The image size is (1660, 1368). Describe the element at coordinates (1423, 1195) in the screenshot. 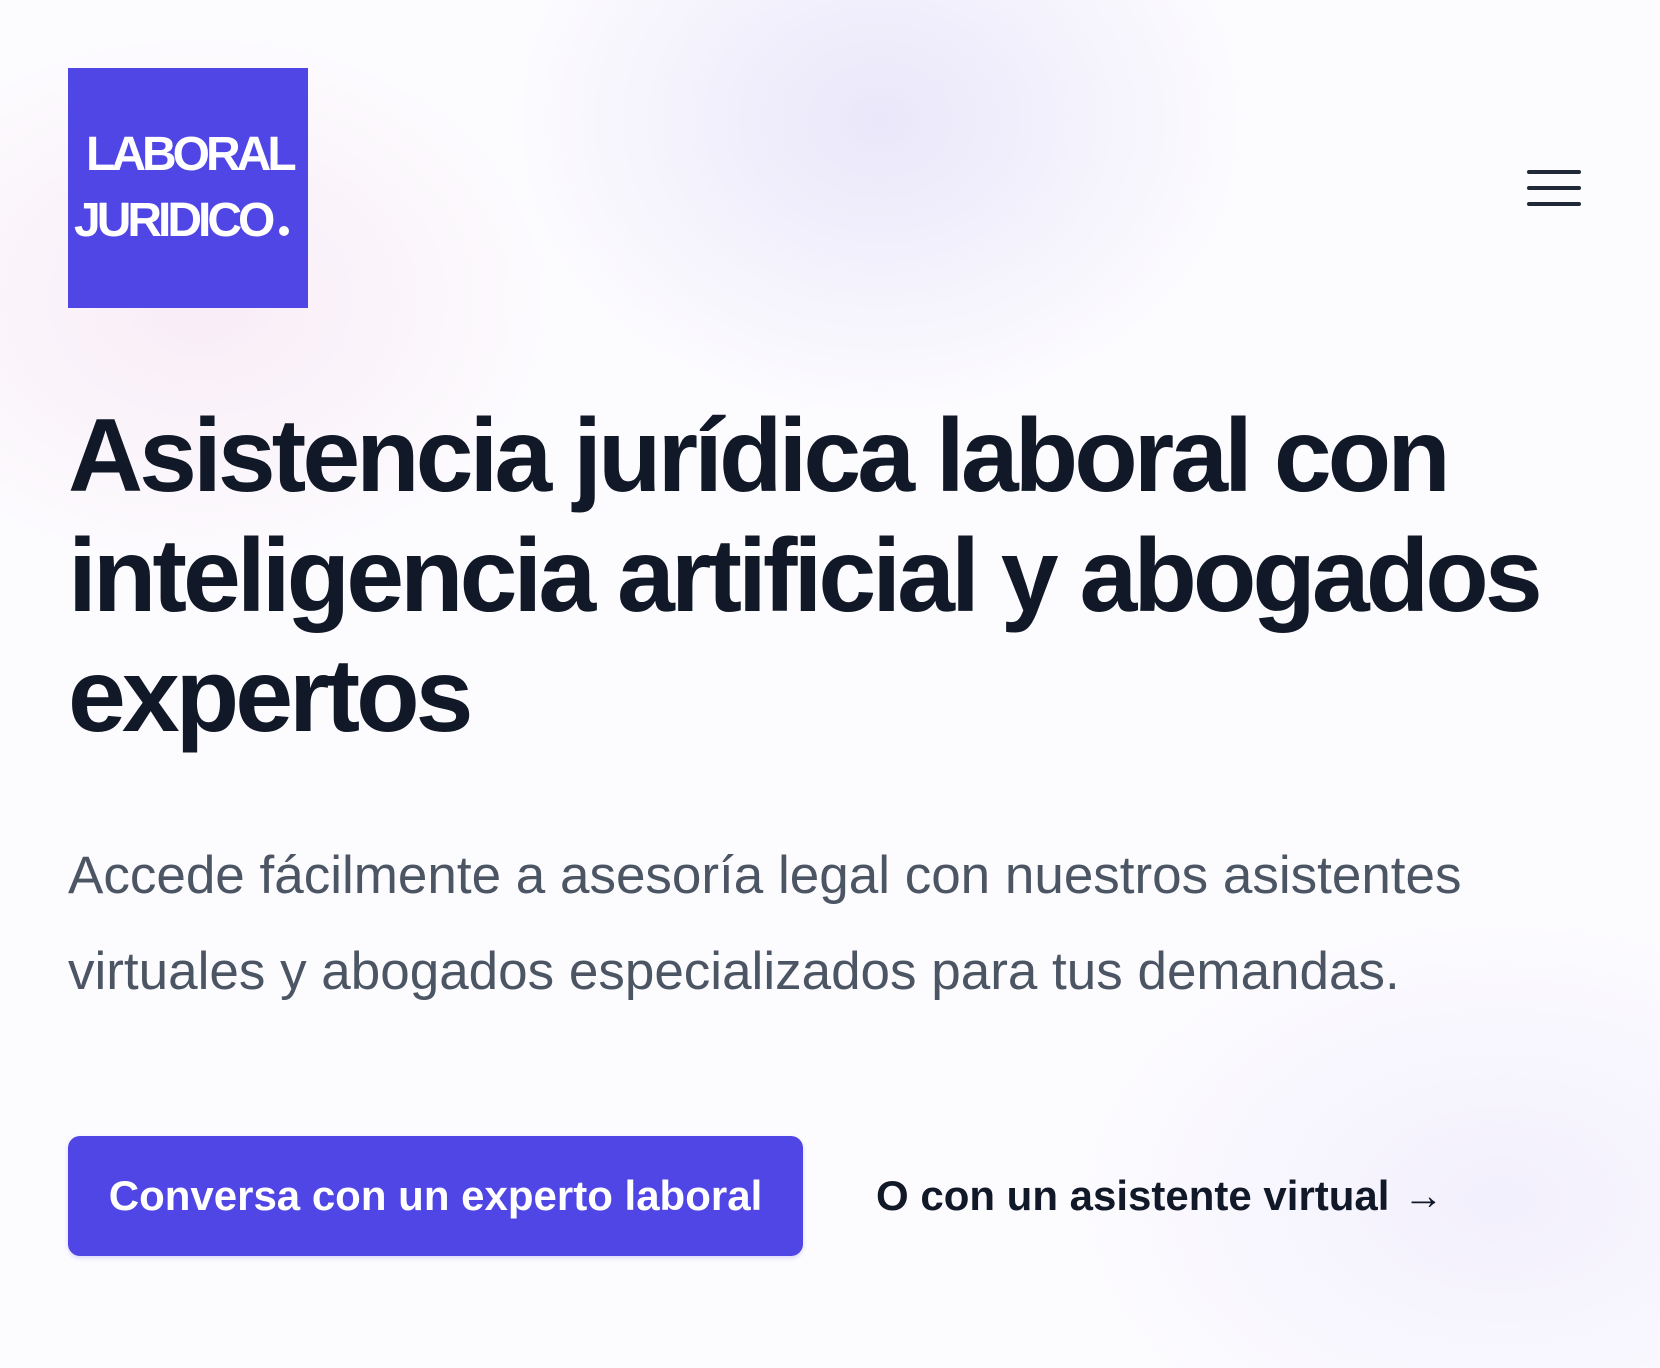

I see `arrow-right-icon: →` at that location.